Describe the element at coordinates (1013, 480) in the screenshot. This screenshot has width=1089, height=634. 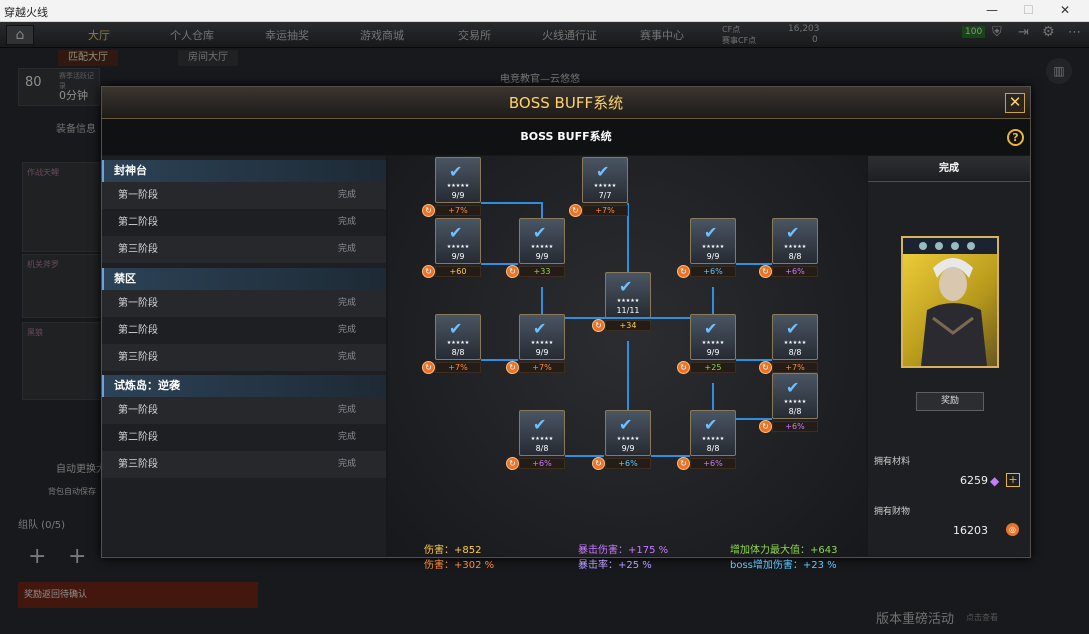
I see `add-material-icon: +` at that location.